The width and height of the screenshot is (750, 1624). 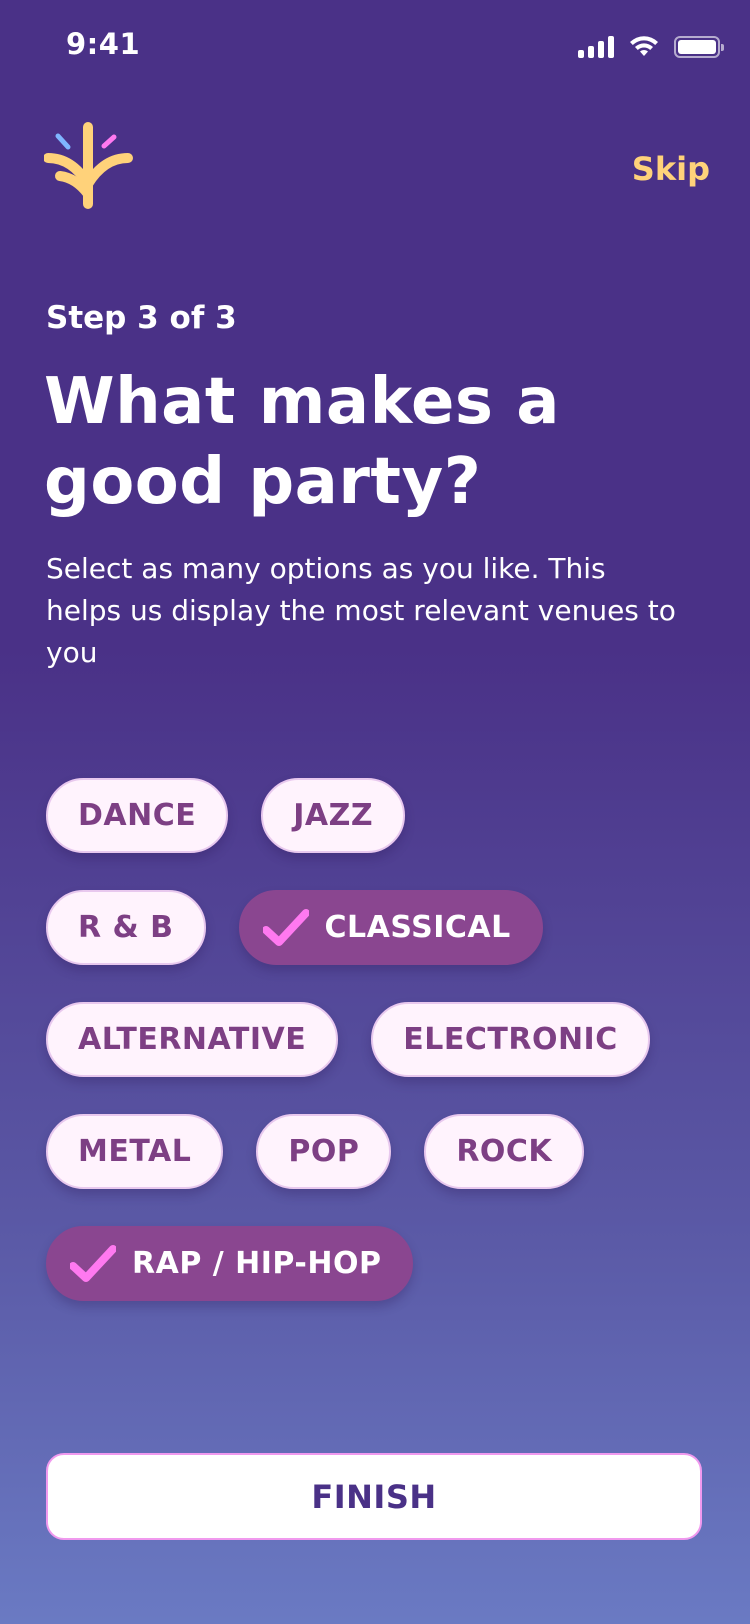 I want to click on chip-row: DANCE JAZZ, so click(x=381, y=815).